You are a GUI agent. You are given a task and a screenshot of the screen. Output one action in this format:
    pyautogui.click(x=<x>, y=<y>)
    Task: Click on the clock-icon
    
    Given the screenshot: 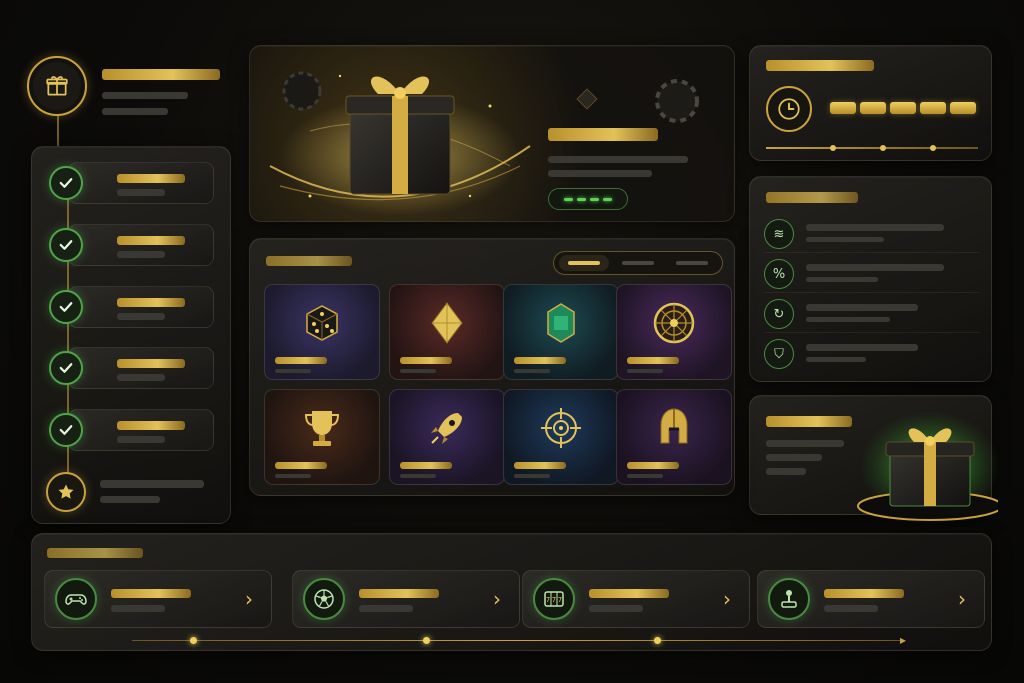 What is the action you would take?
    pyautogui.click(x=789, y=109)
    